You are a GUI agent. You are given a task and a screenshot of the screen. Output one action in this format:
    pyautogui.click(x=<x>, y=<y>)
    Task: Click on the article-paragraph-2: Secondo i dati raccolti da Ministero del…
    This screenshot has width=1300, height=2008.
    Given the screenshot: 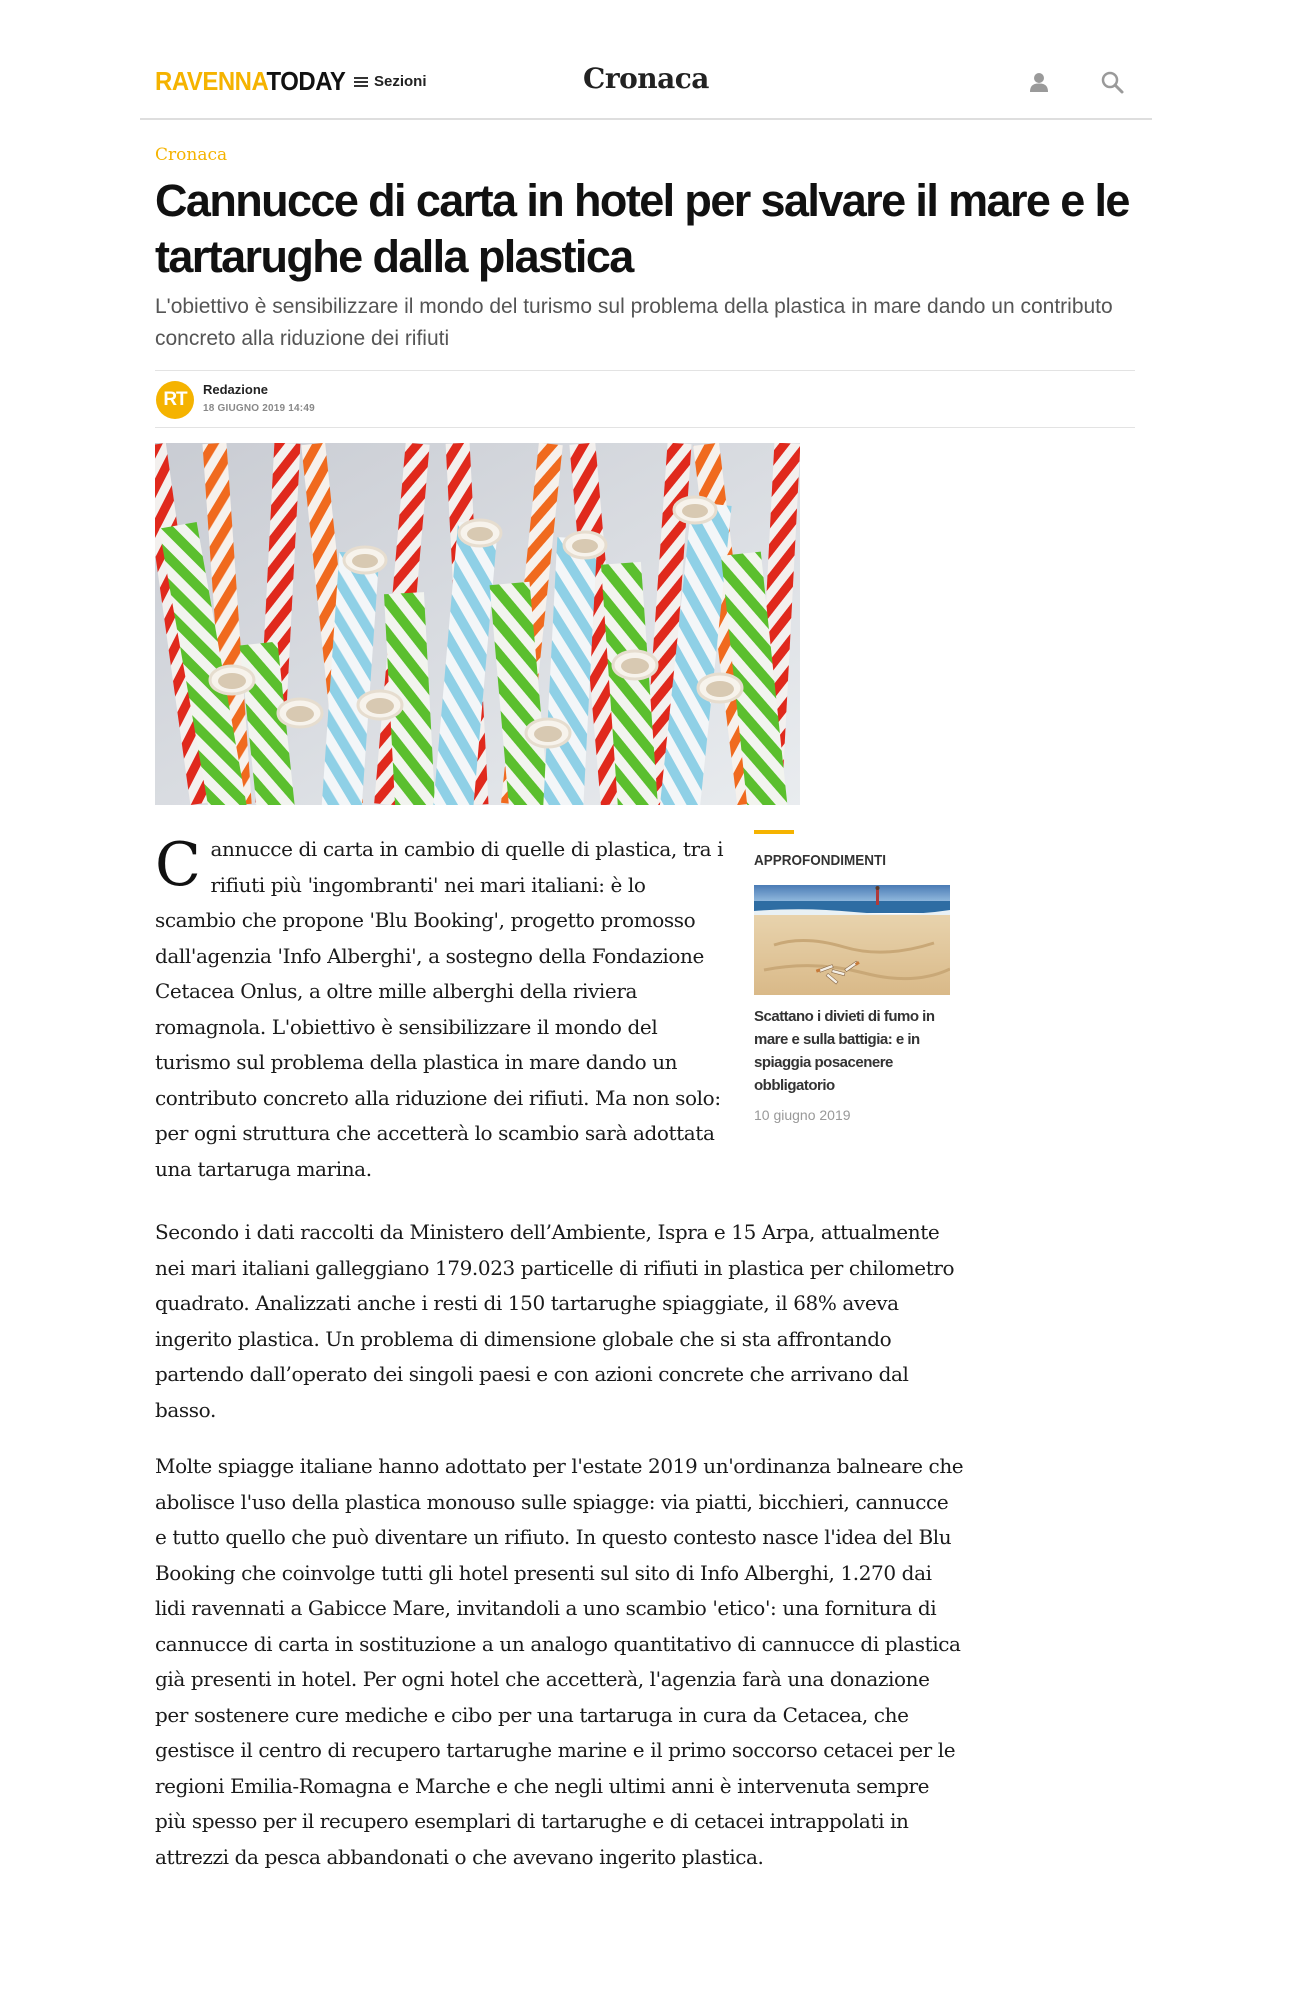 What is the action you would take?
    pyautogui.click(x=555, y=1321)
    